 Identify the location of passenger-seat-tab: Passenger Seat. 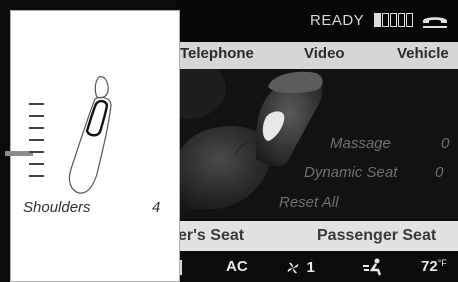
(376, 236).